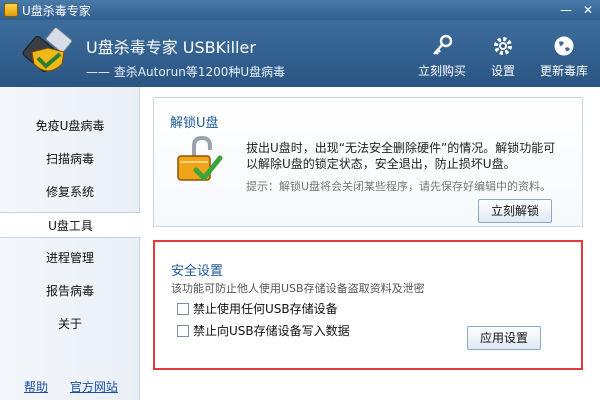 This screenshot has width=600, height=400. Describe the element at coordinates (588, 10) in the screenshot. I see `close-icon: ✕` at that location.